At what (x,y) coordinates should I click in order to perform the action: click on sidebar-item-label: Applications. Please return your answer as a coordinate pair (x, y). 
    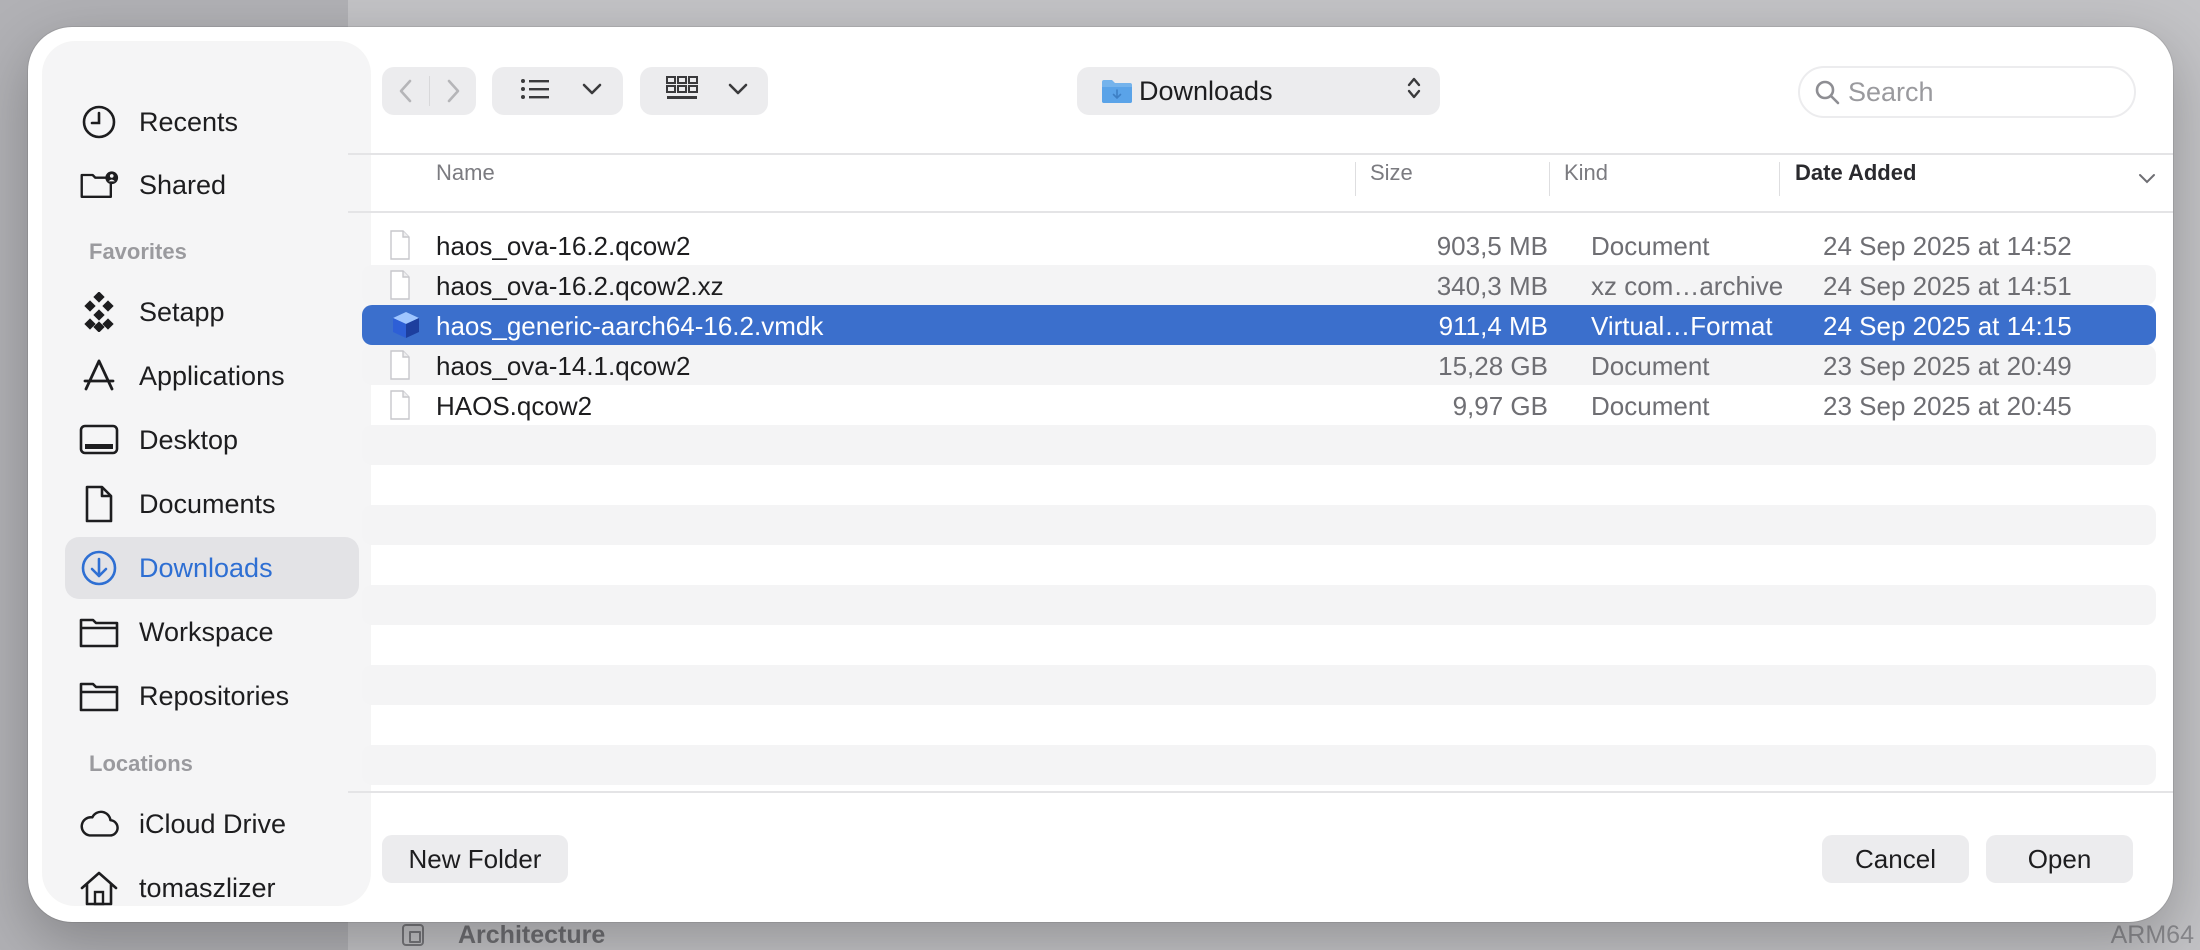
    Looking at the image, I should click on (212, 375).